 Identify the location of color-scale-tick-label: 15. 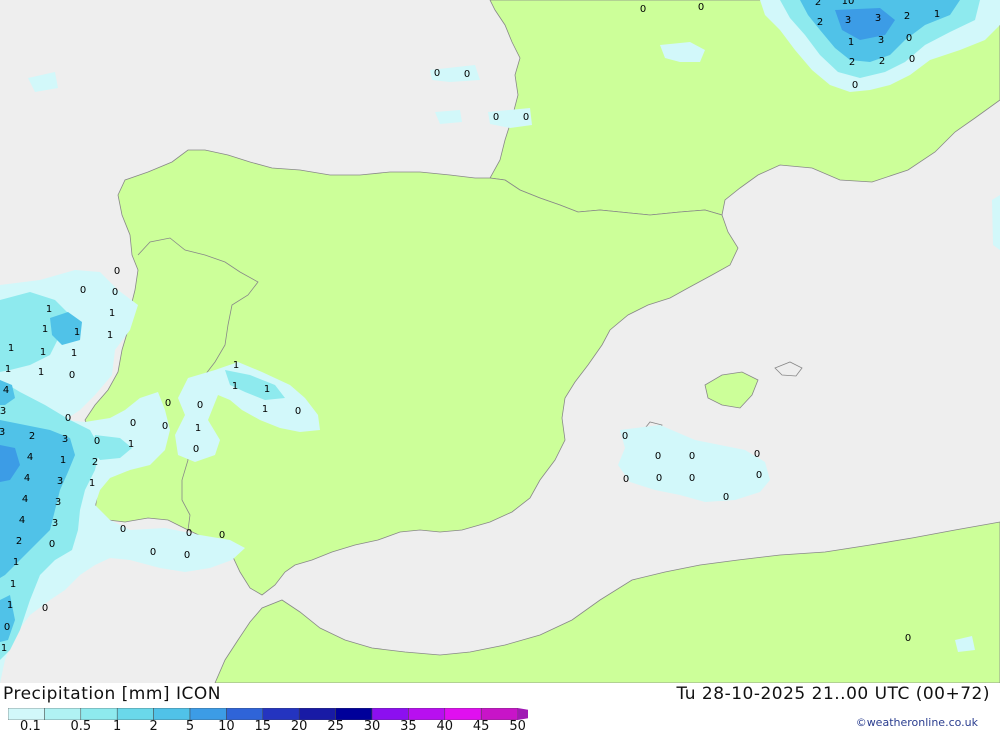
(263, 726).